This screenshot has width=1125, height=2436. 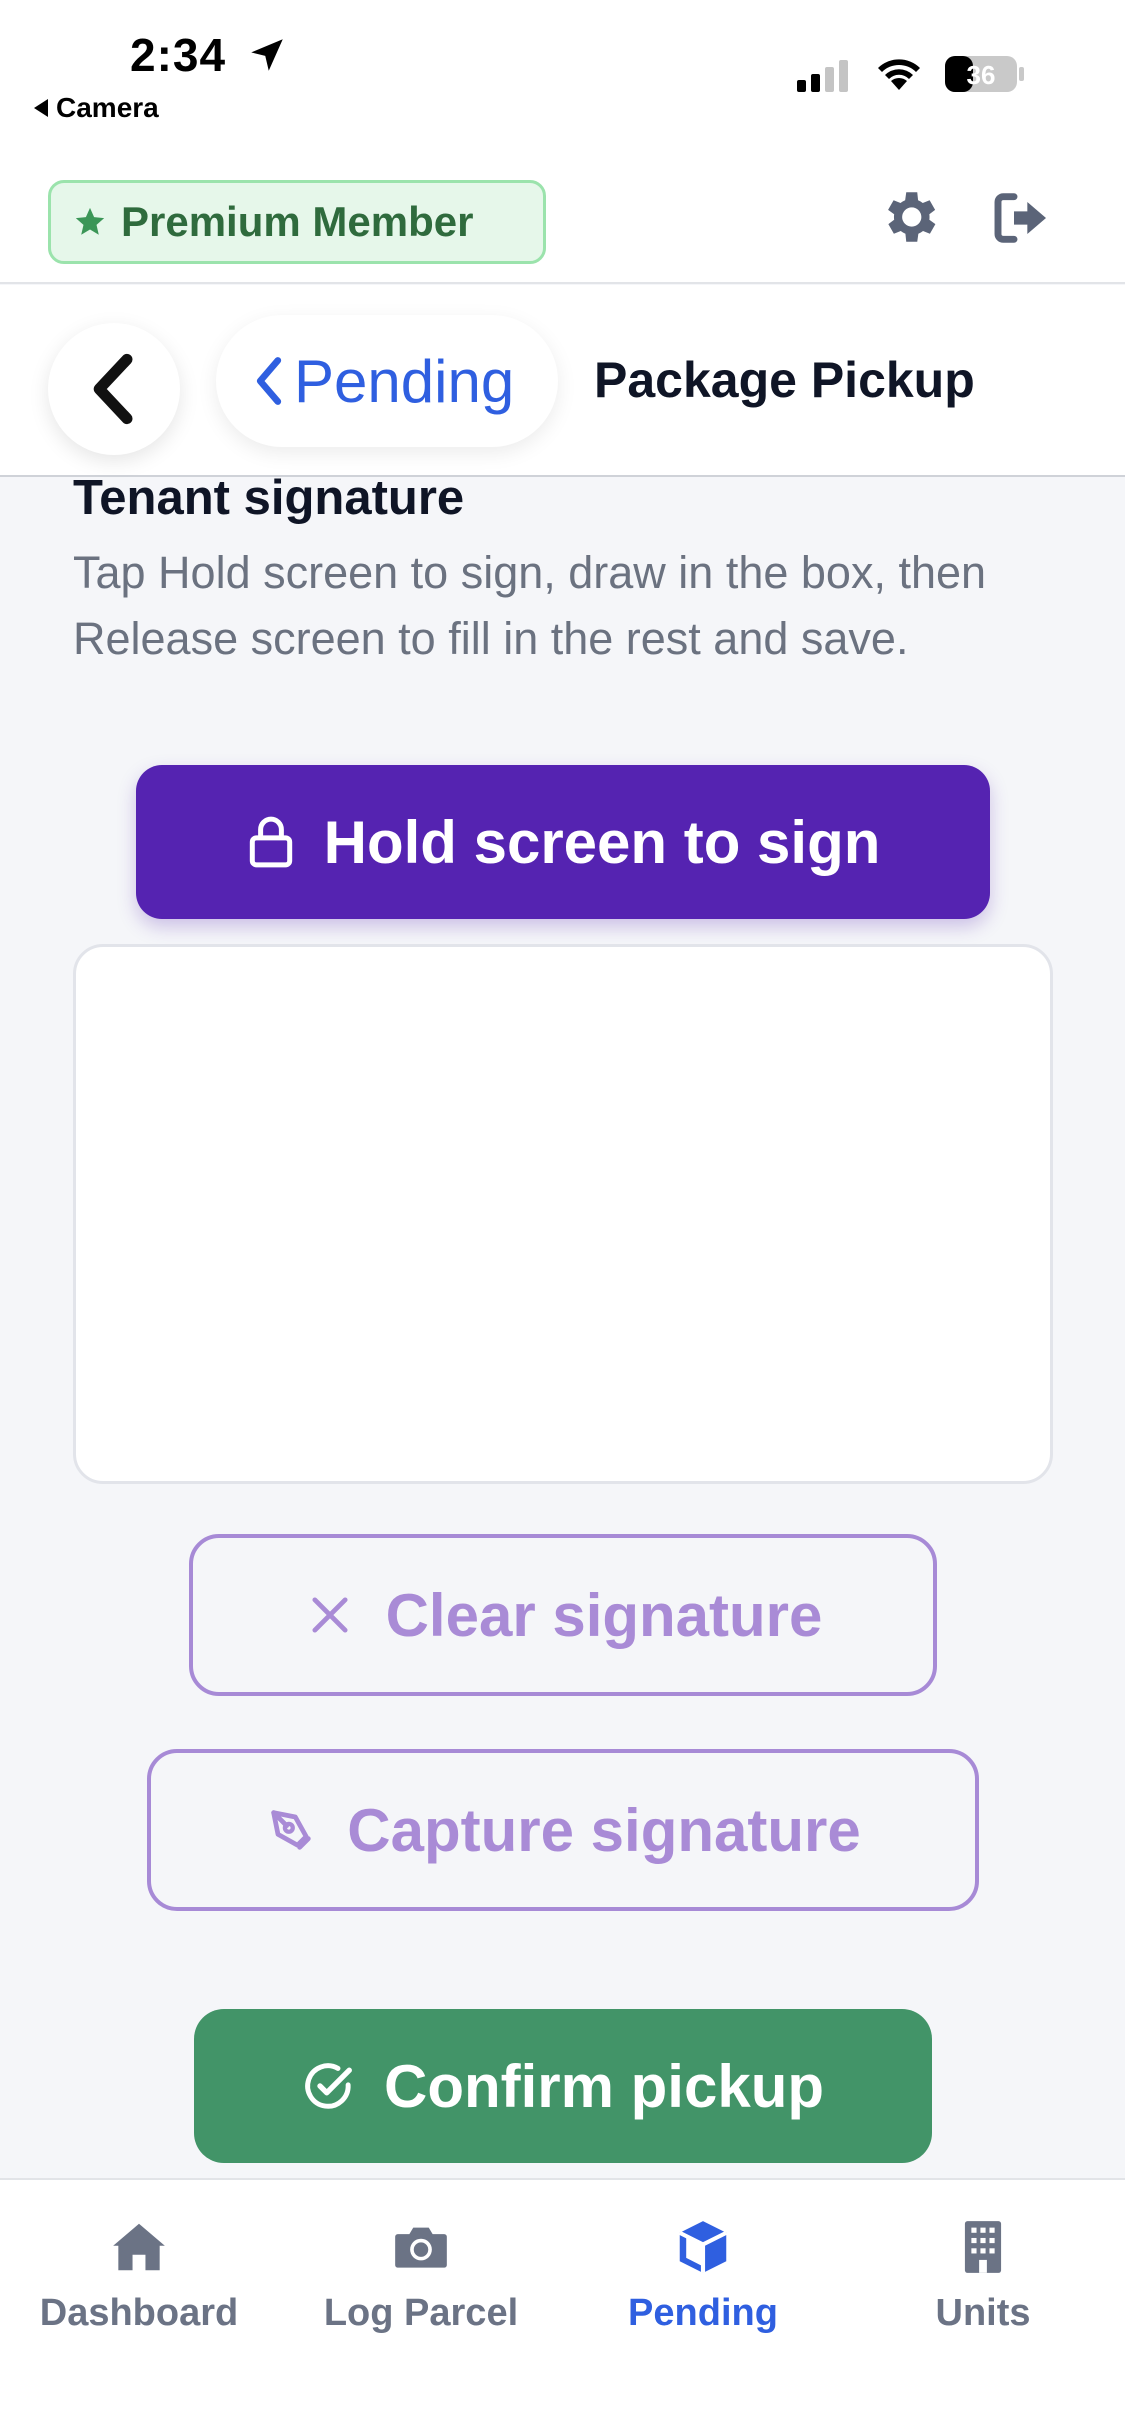 I want to click on signature-heading: Tenant signature, so click(x=269, y=498).